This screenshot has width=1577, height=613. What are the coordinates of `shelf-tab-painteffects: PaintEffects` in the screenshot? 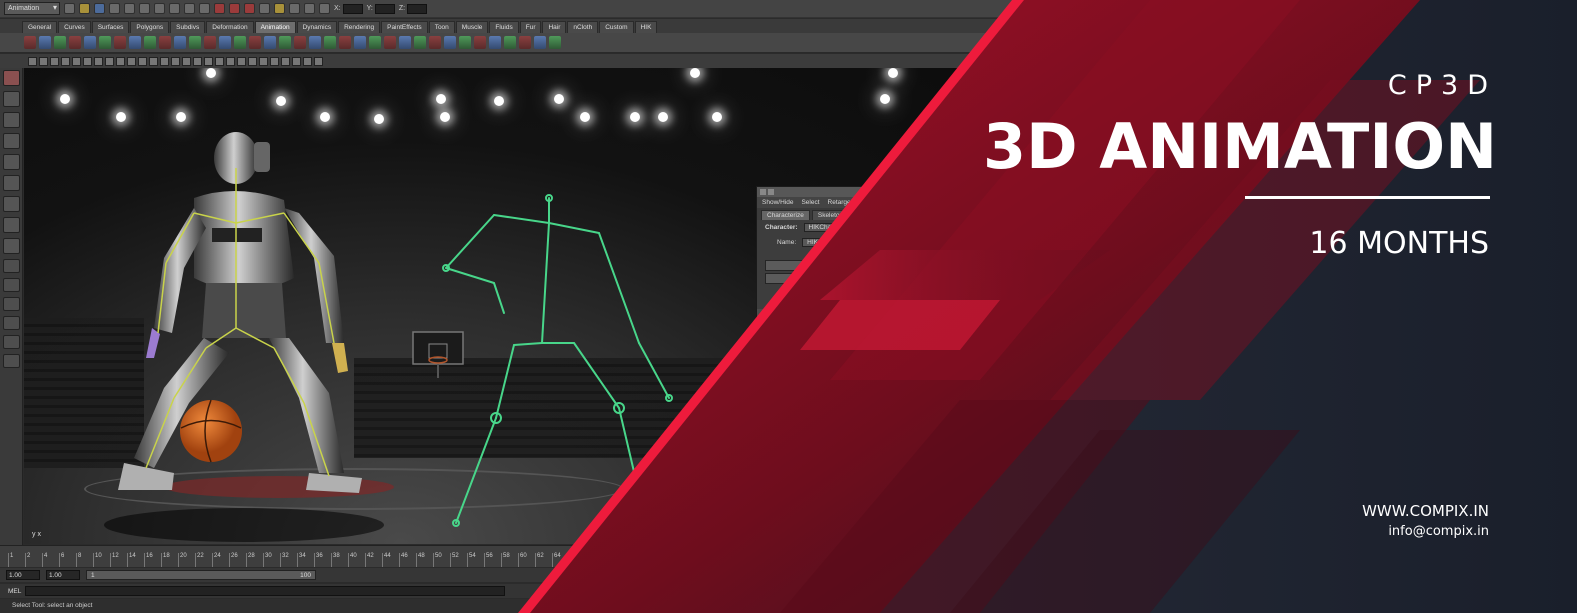 It's located at (404, 27).